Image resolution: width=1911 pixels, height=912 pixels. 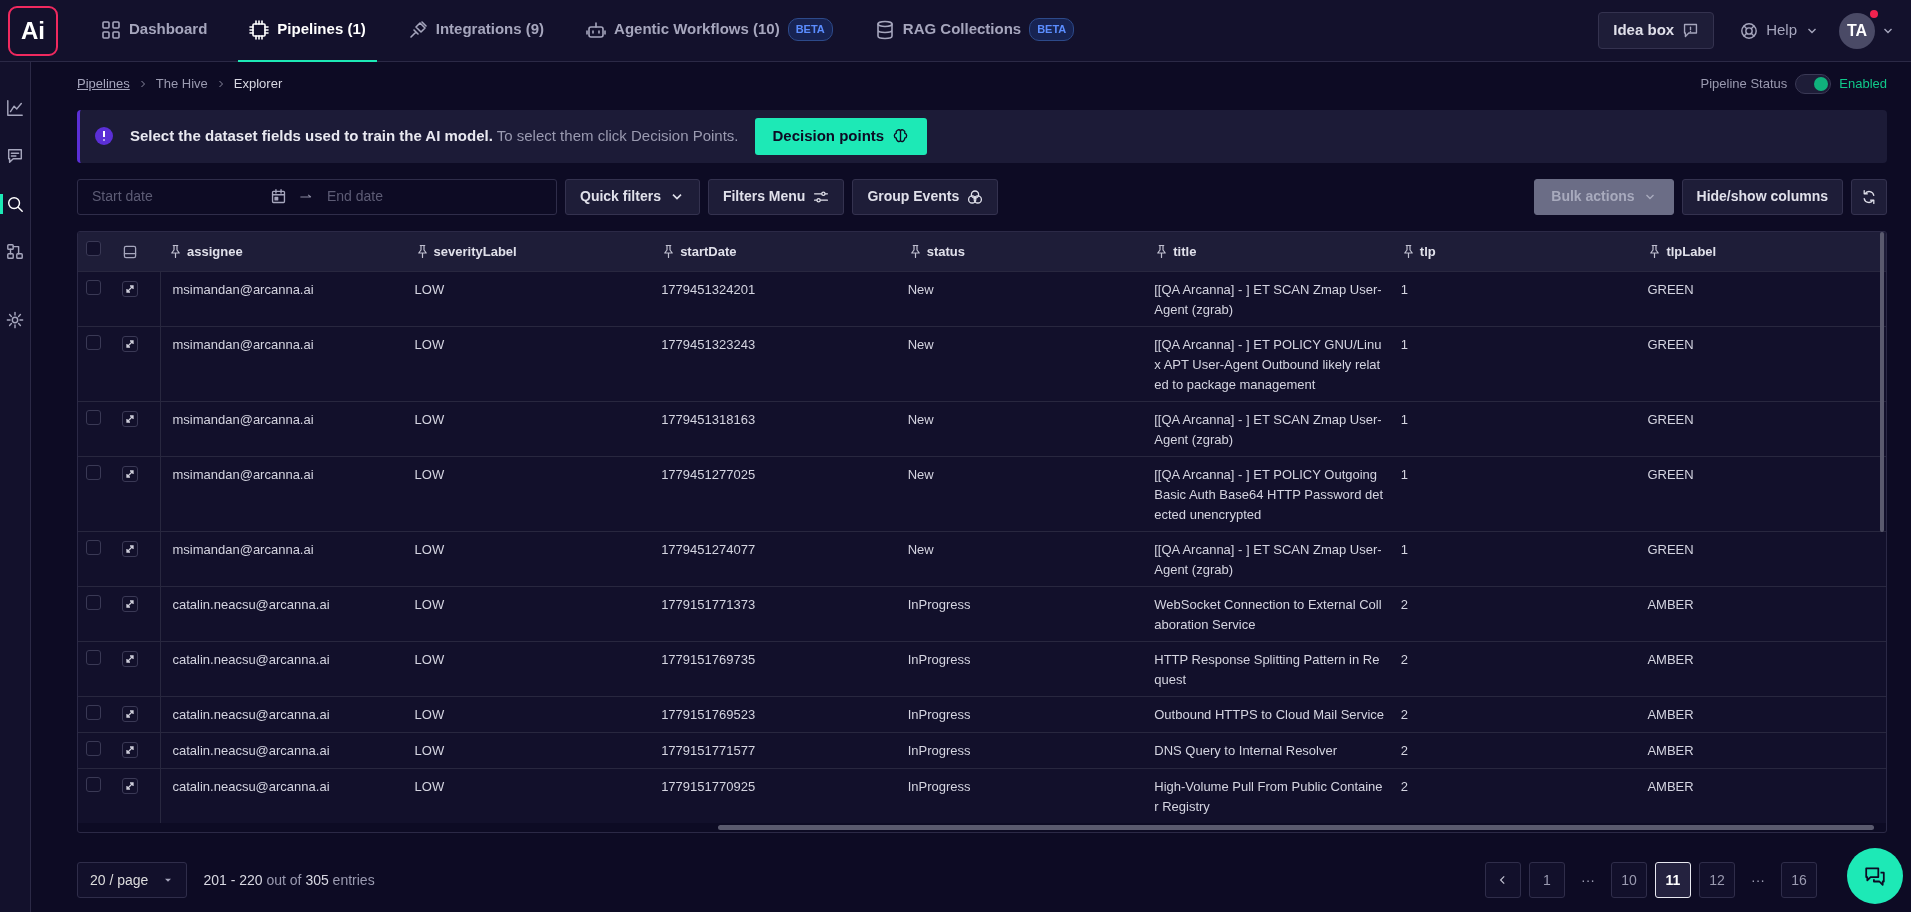 What do you see at coordinates (278, 196) in the screenshot?
I see `calendar-icon` at bounding box center [278, 196].